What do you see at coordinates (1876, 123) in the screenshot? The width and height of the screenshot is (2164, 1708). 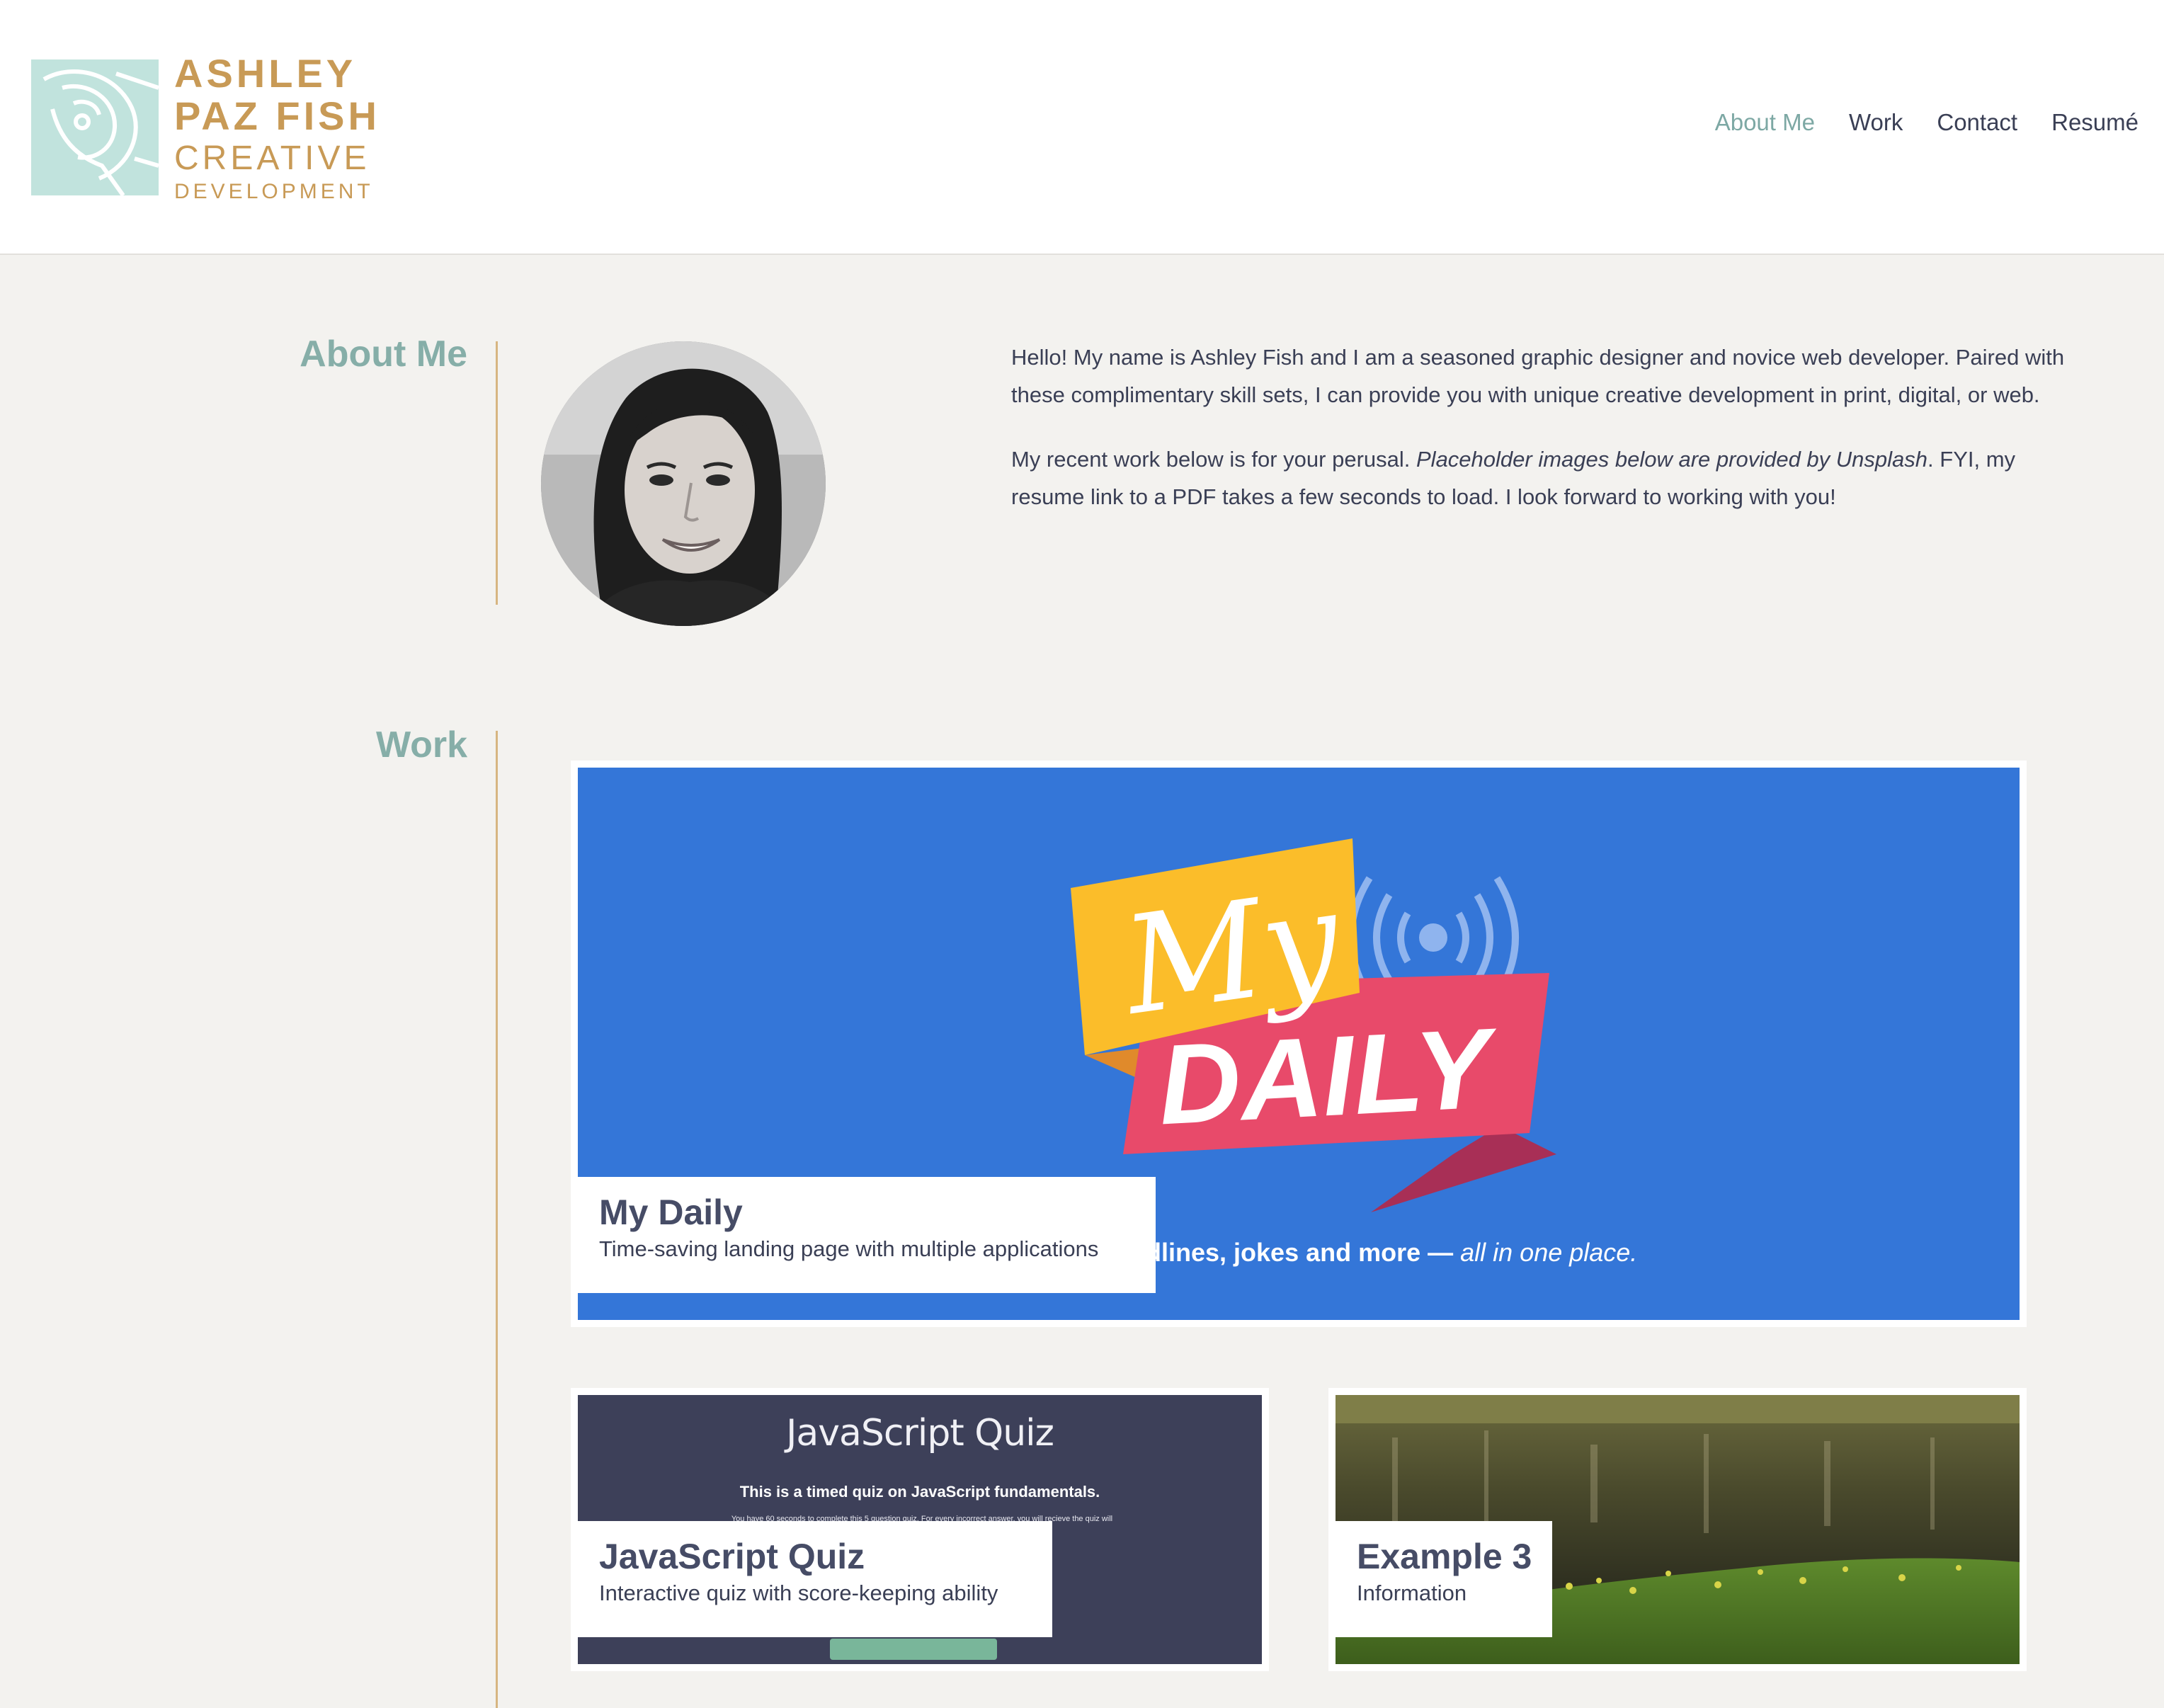 I see `nav-link-work: Work` at bounding box center [1876, 123].